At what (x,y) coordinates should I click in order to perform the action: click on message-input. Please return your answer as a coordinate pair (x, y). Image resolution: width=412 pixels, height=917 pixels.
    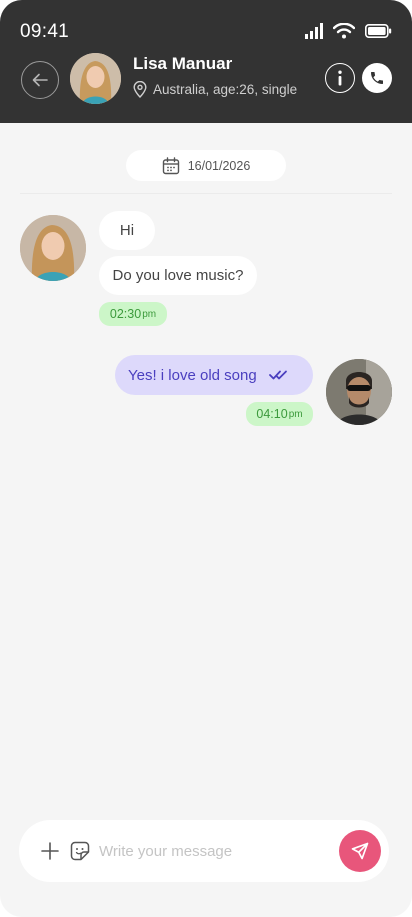
    Looking at the image, I should click on (214, 851).